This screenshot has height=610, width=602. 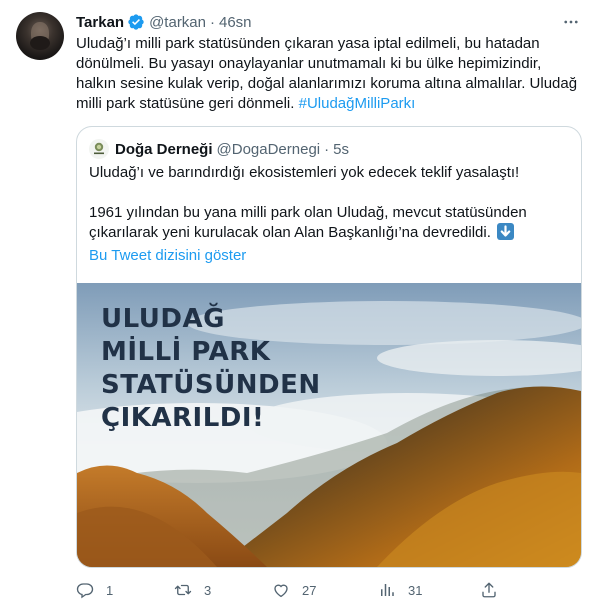 I want to click on verified-badge-icon, so click(x=136, y=22).